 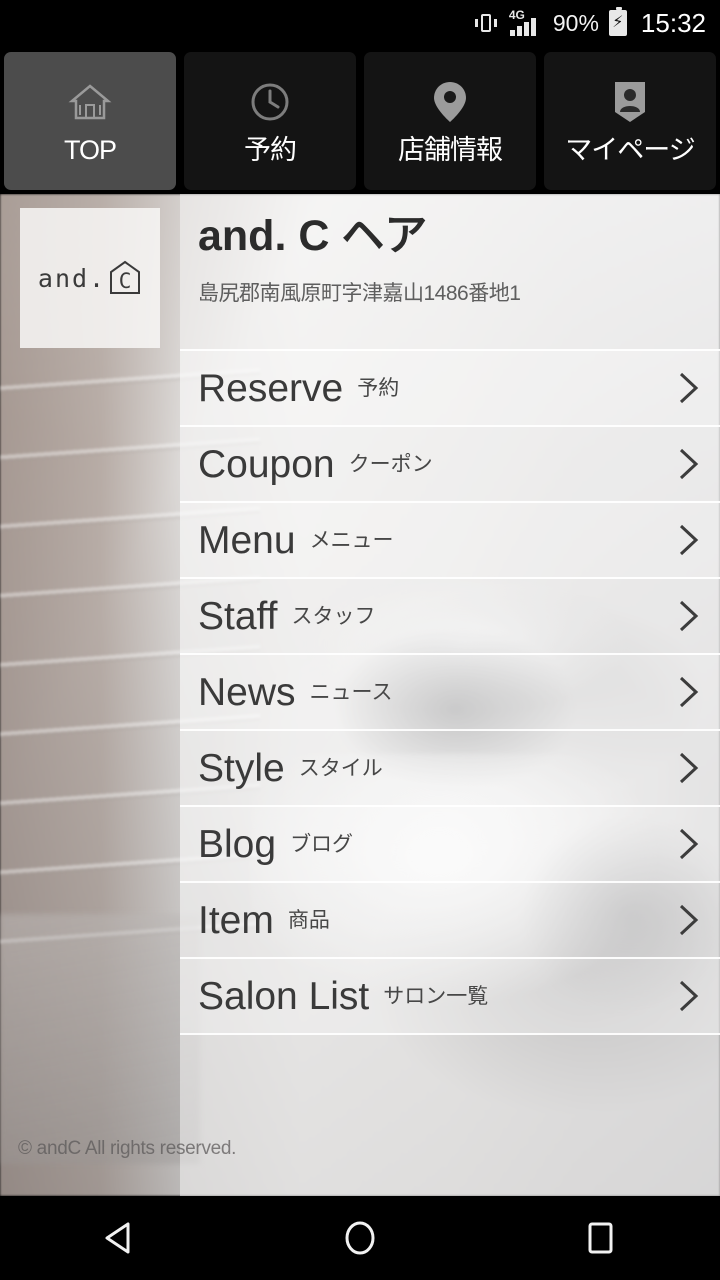 I want to click on menu-label-ja: スタッフ, so click(x=333, y=616).